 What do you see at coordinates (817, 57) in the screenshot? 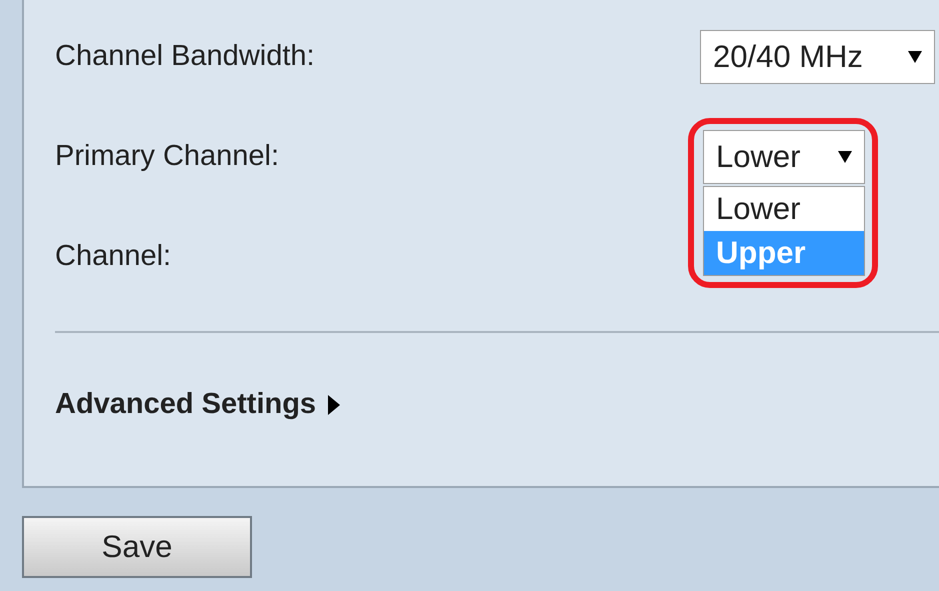
I see `select-field: 20/40 MHz` at bounding box center [817, 57].